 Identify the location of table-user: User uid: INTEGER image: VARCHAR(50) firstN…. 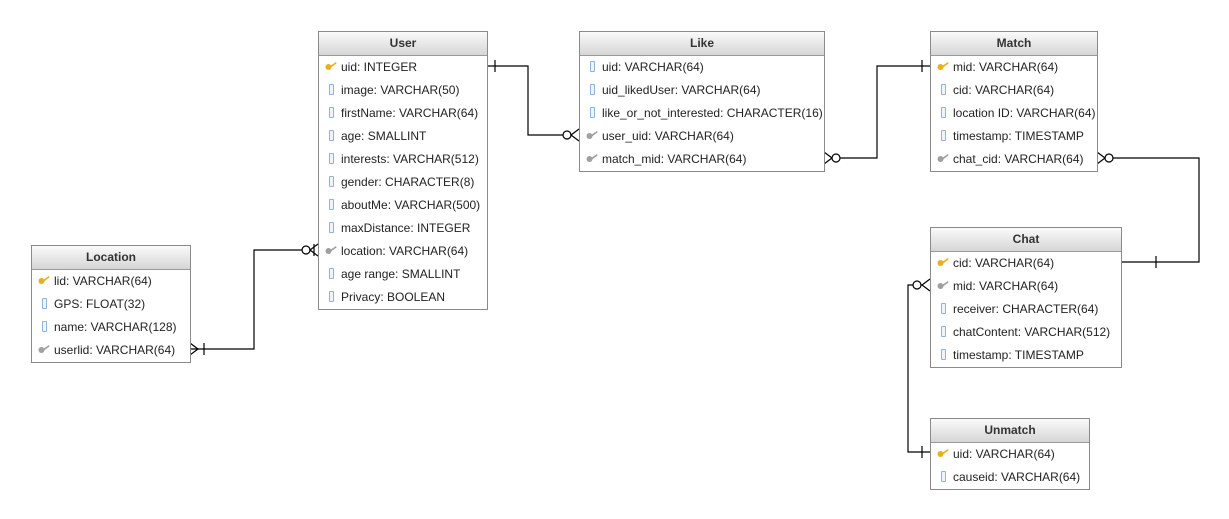
(403, 170).